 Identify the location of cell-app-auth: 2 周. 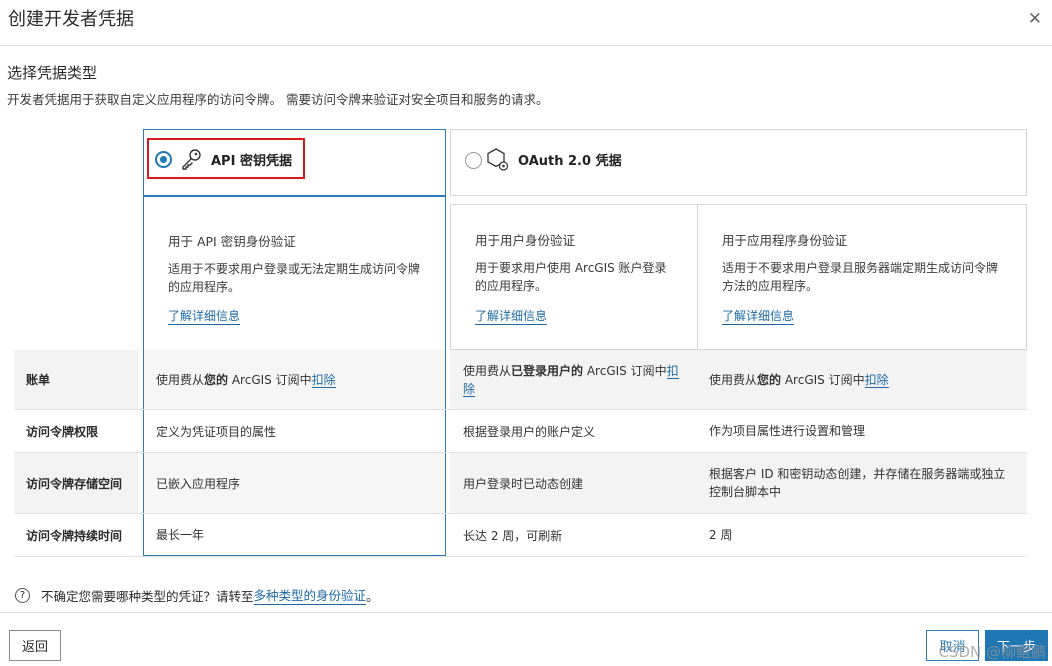
(721, 535).